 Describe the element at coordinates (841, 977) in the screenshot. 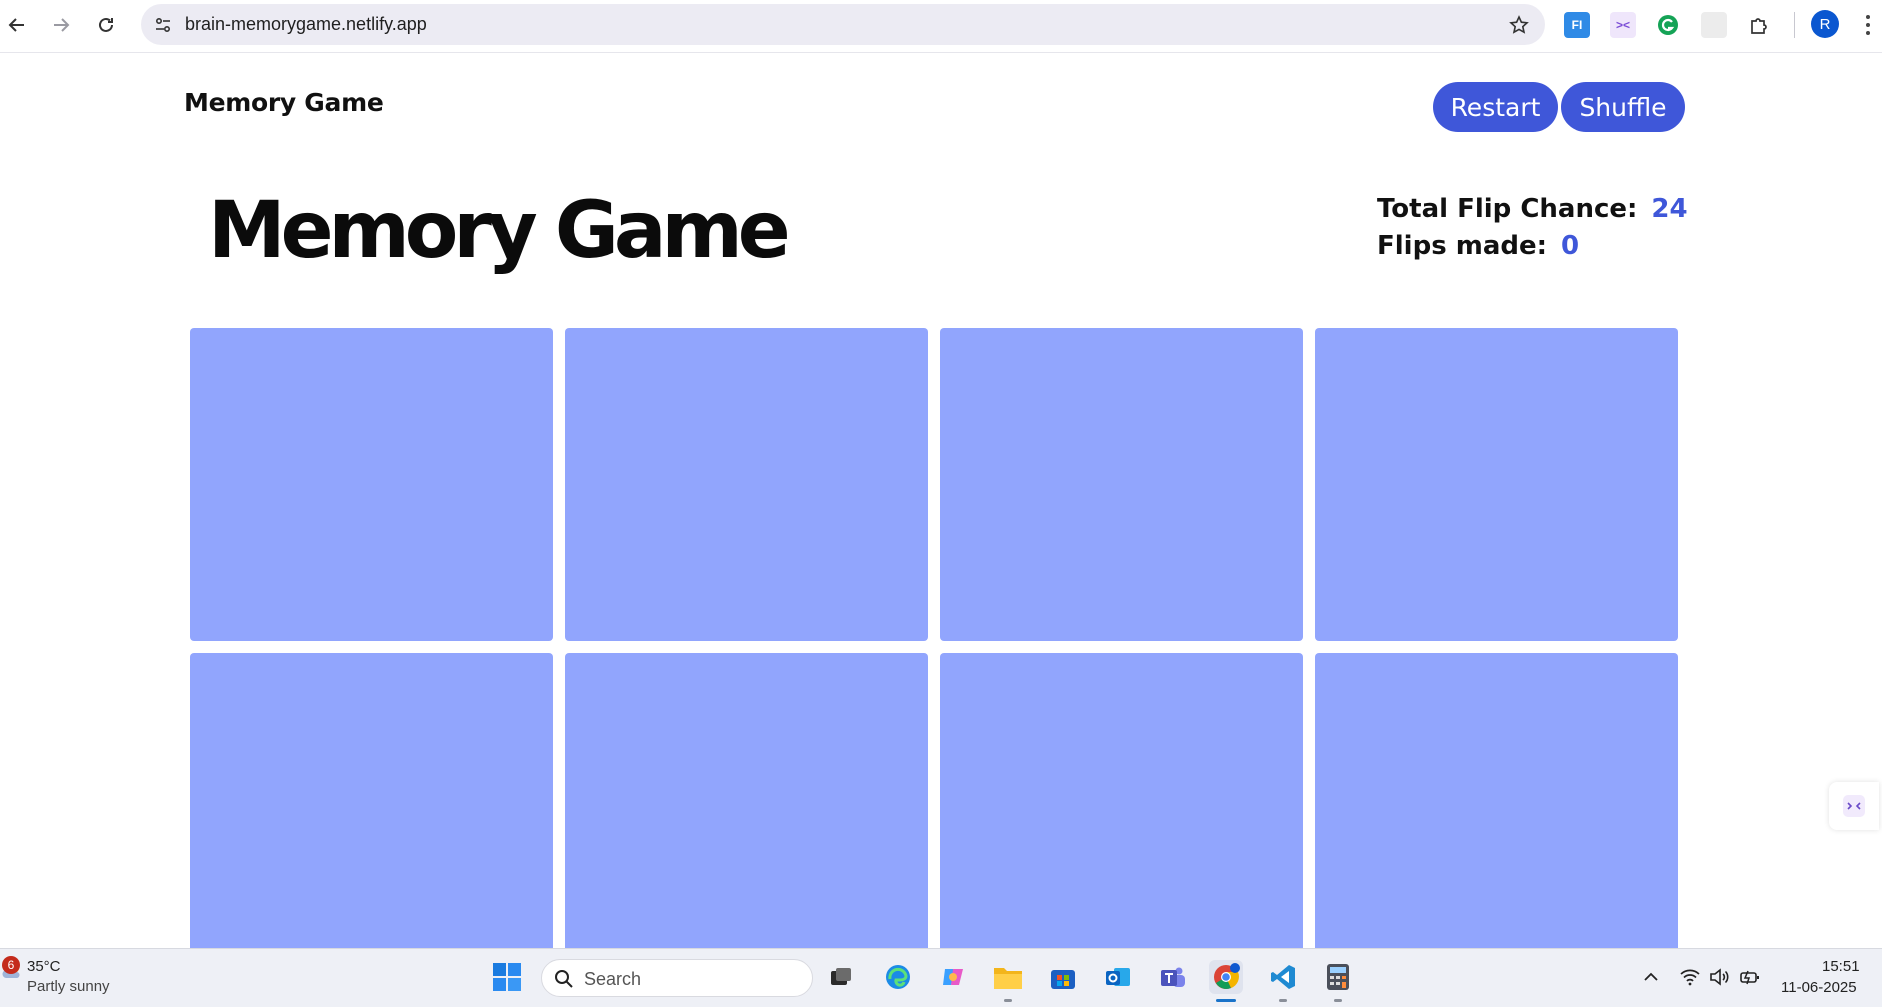

I see `task-view-icon` at that location.